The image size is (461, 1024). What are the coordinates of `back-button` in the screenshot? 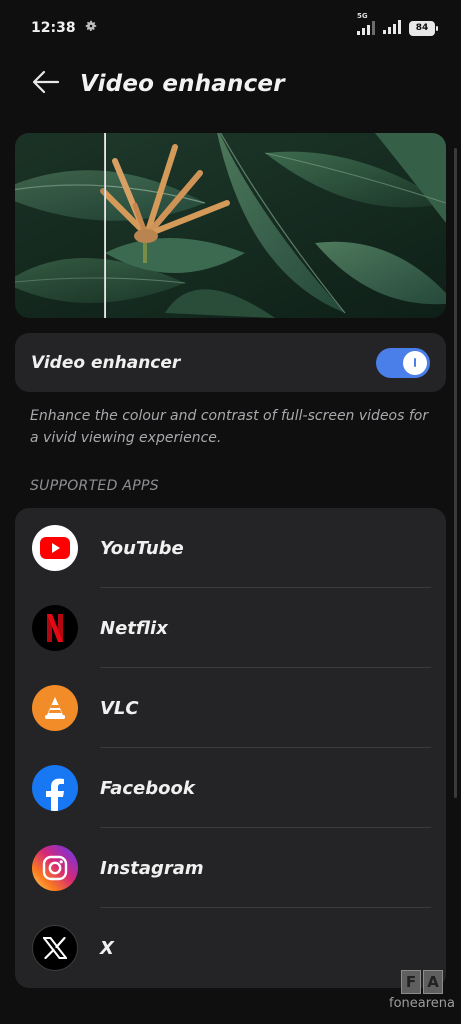 It's located at (46, 84).